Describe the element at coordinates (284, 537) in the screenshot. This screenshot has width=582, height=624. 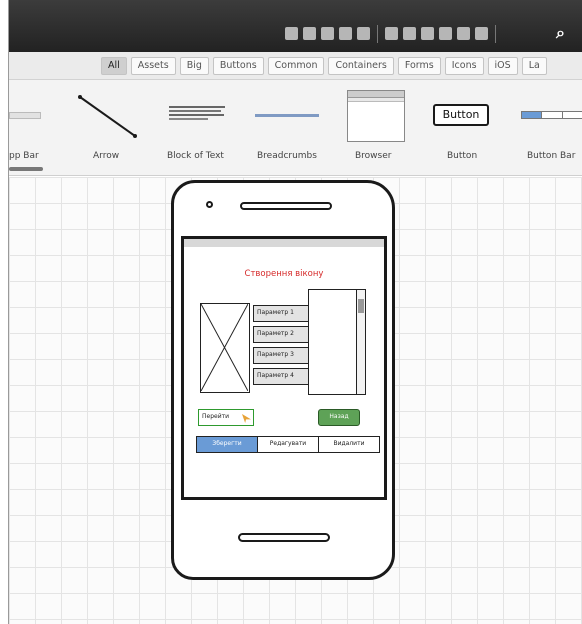
I see `home-button` at that location.